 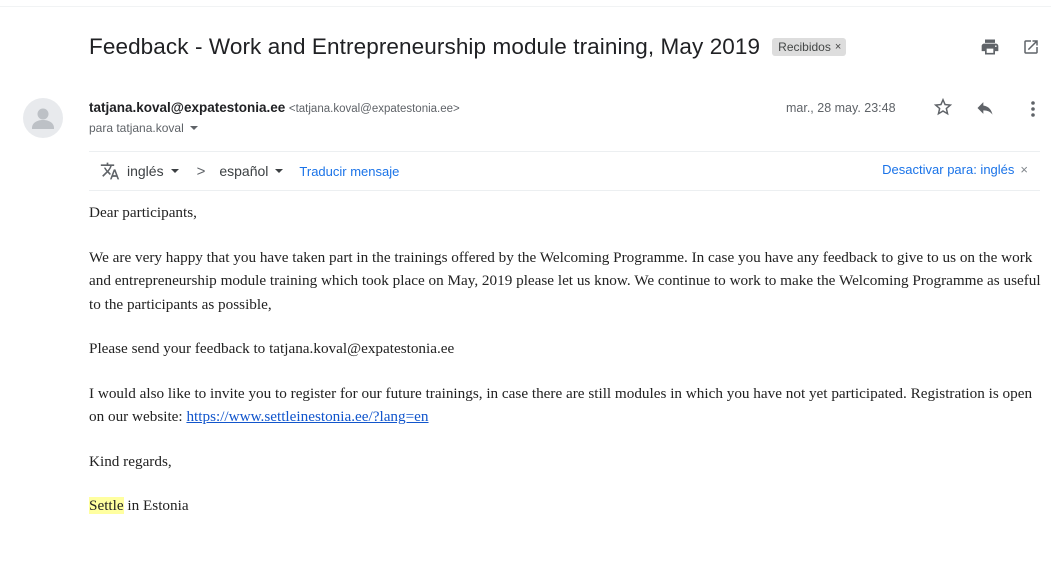 I want to click on translate-icon, so click(x=110, y=171).